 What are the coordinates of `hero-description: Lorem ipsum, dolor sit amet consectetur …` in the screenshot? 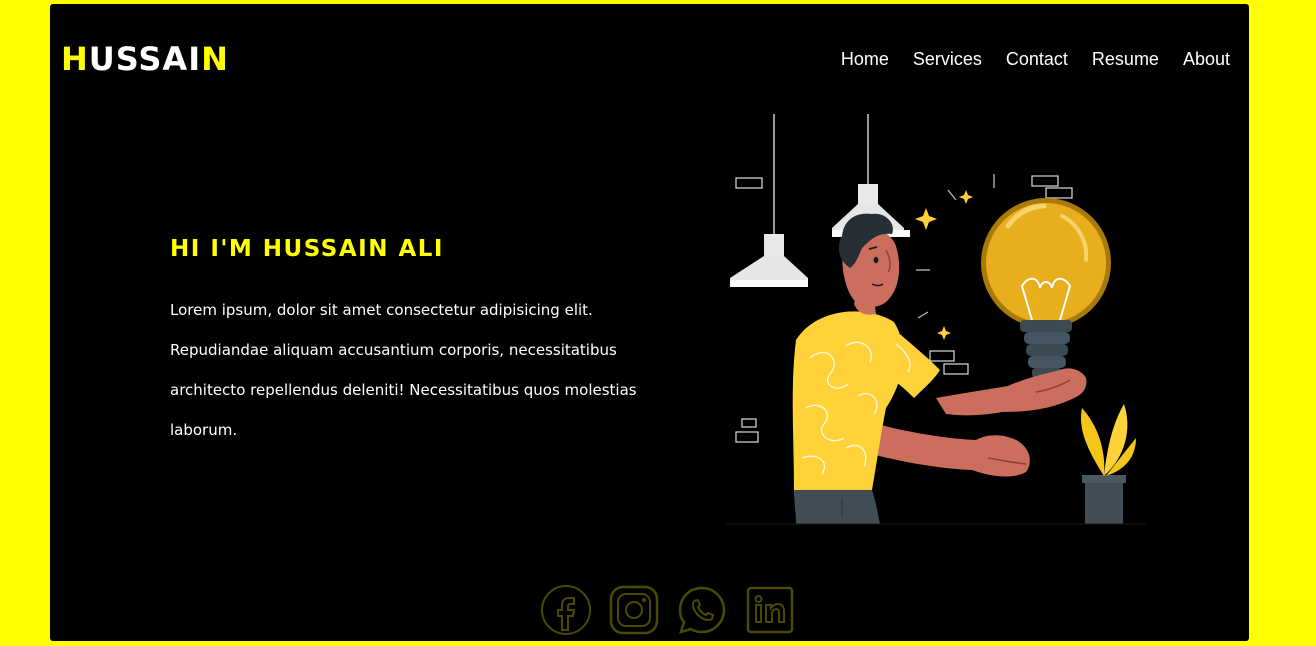 It's located at (403, 370).